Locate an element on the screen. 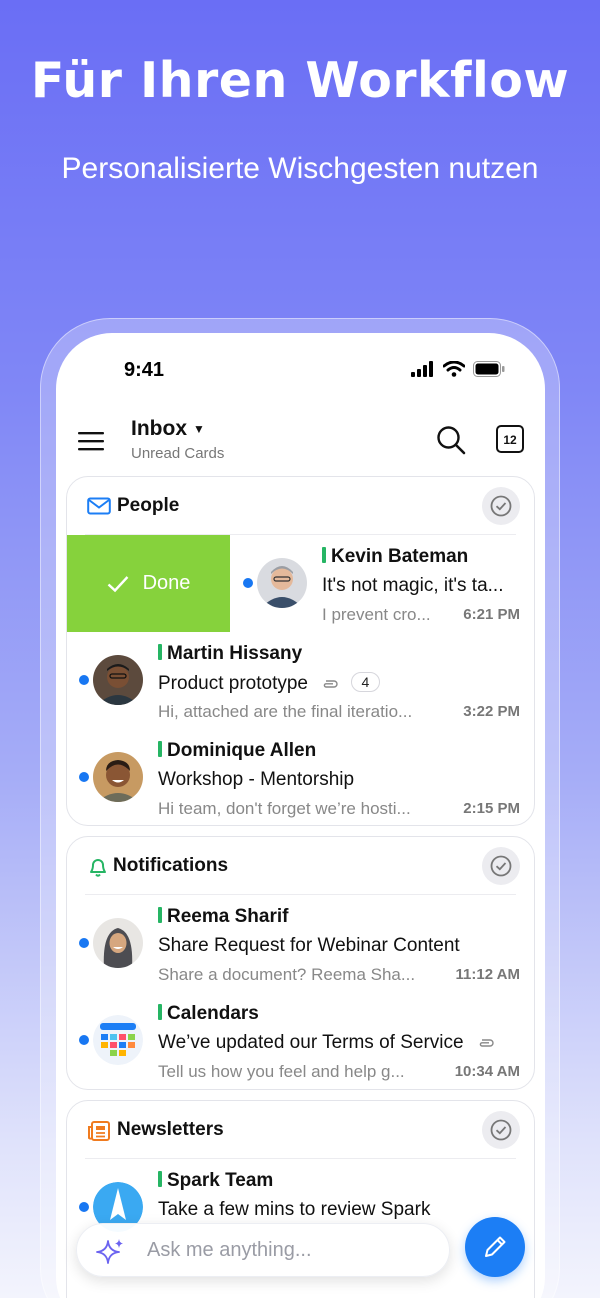 The image size is (600, 1298). battery-icon is located at coordinates (489, 369).